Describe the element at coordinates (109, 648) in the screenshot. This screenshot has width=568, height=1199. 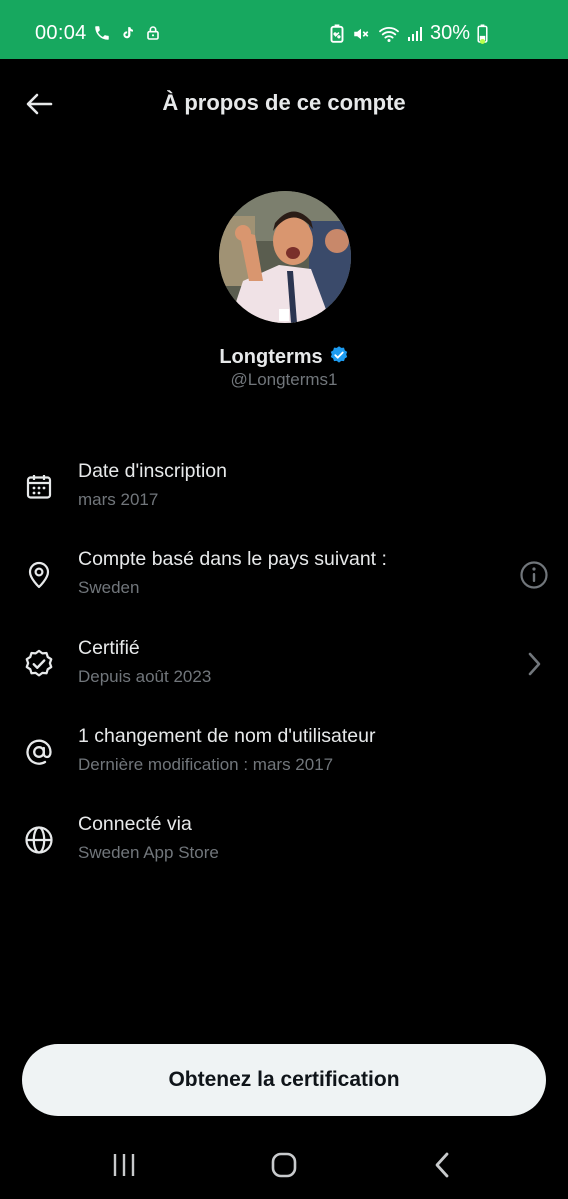
I see `info-title: Certifié` at that location.